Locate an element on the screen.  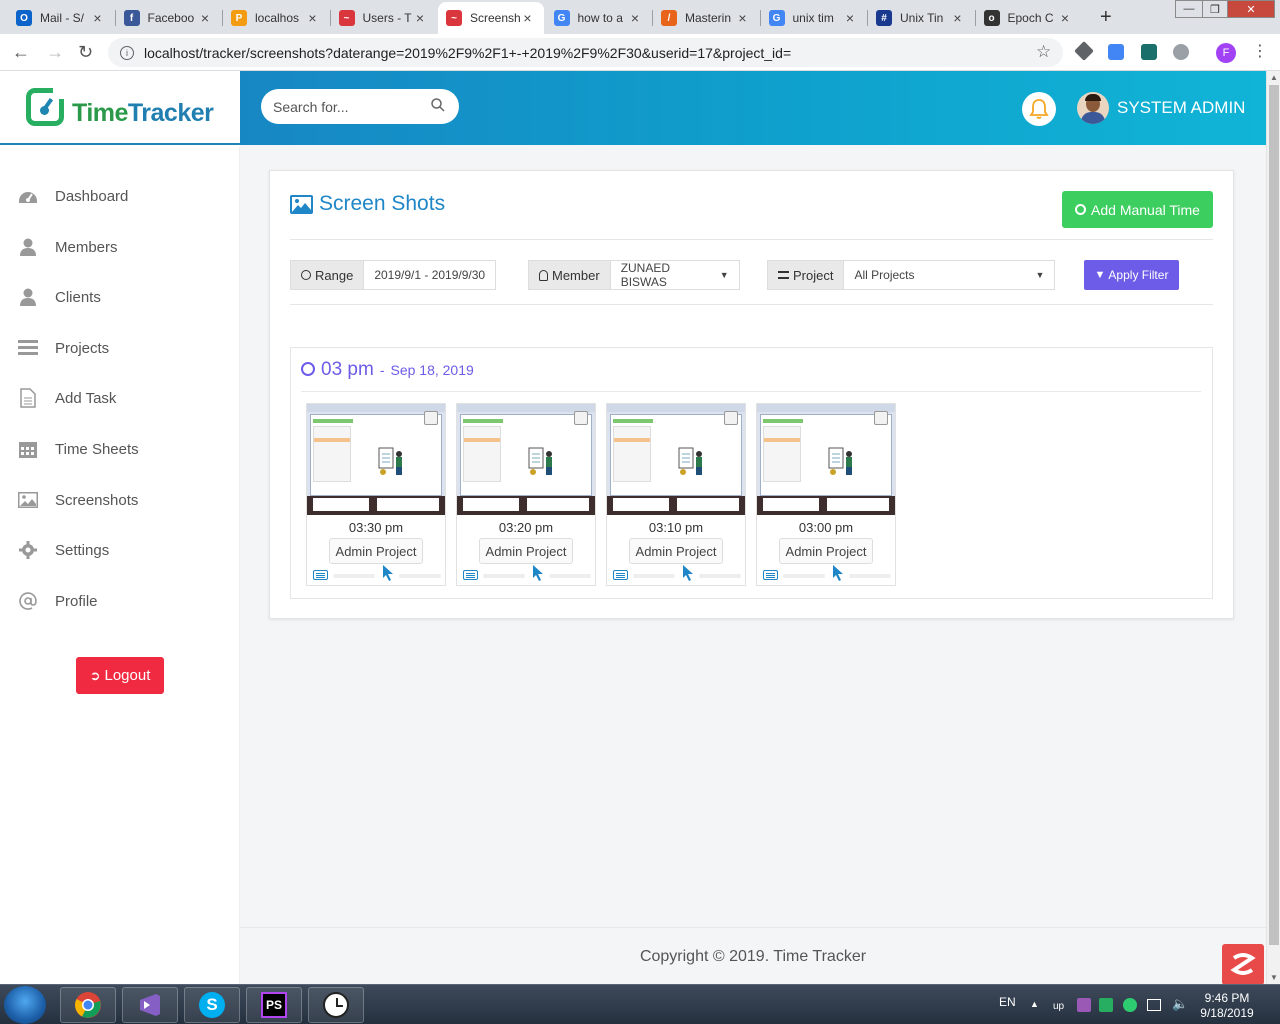
tab-favicon-icon: O is located at coordinates (24, 18).